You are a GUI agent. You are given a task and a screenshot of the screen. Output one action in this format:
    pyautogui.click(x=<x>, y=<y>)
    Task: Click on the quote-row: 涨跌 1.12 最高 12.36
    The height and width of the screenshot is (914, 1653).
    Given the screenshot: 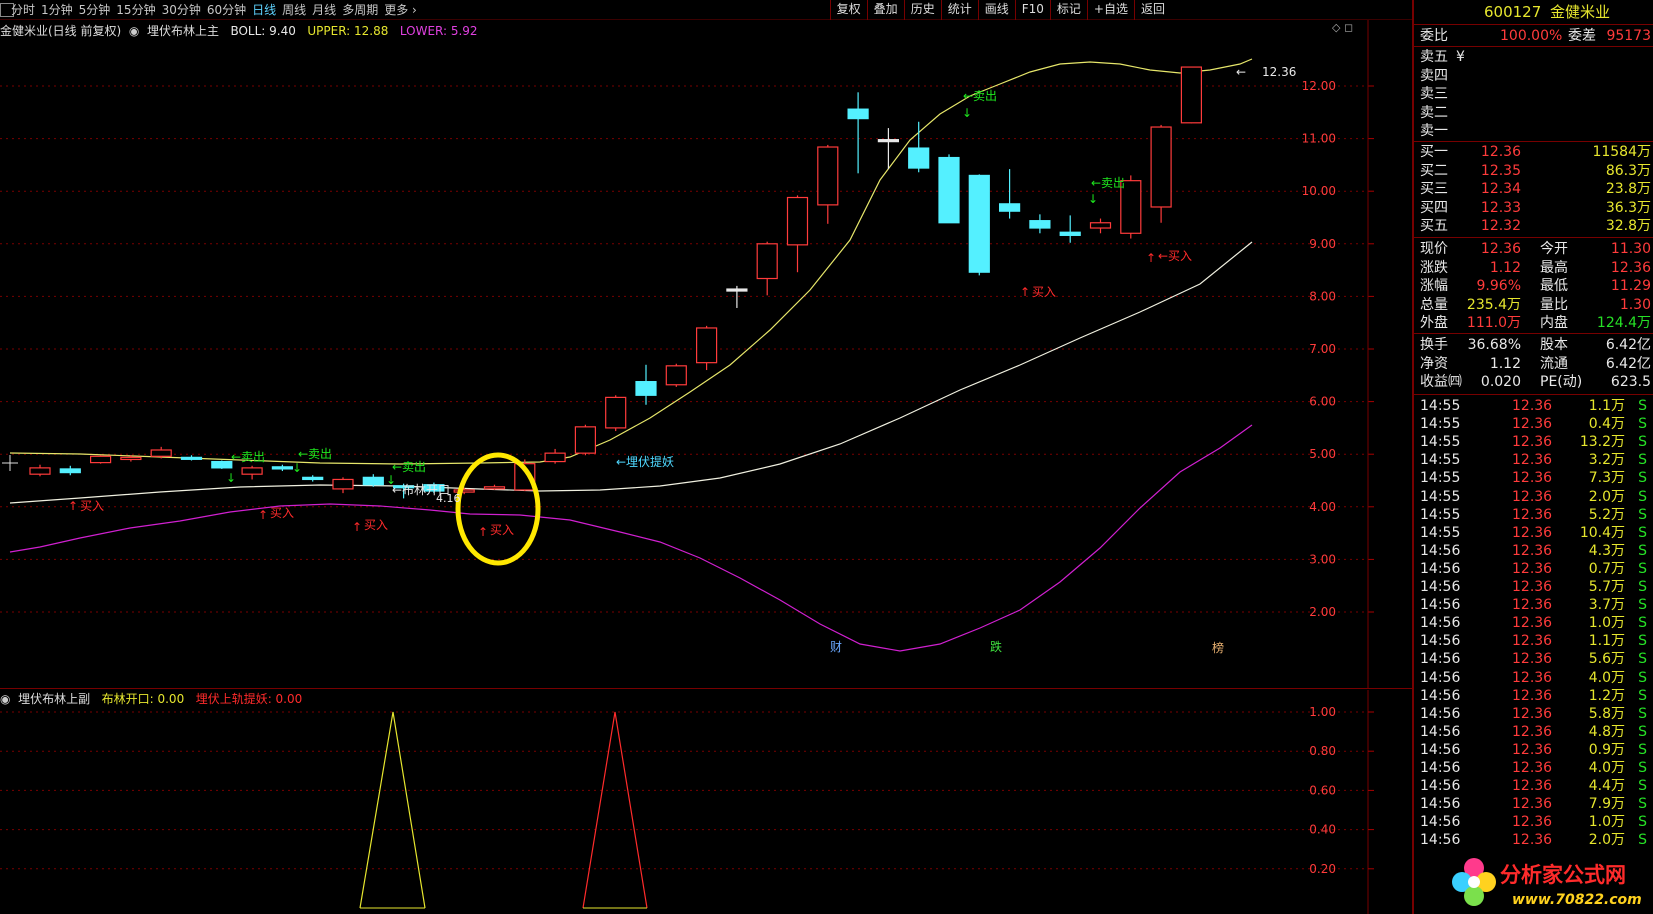 What is the action you would take?
    pyautogui.click(x=1535, y=268)
    